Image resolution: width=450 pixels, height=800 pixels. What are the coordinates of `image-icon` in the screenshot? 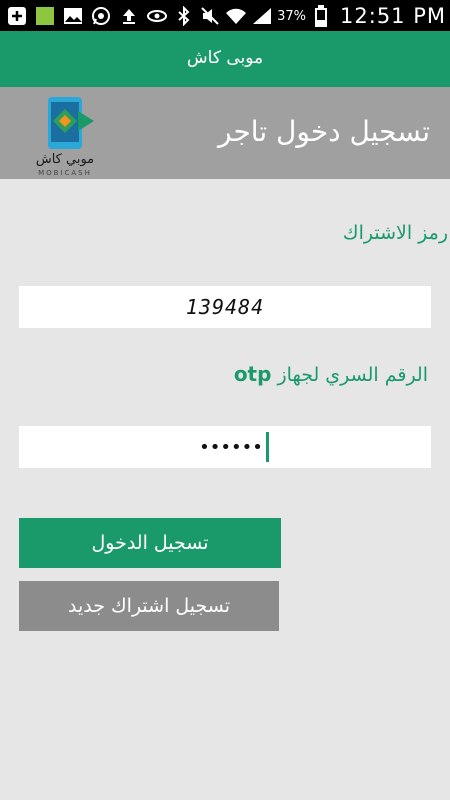 It's located at (73, 16).